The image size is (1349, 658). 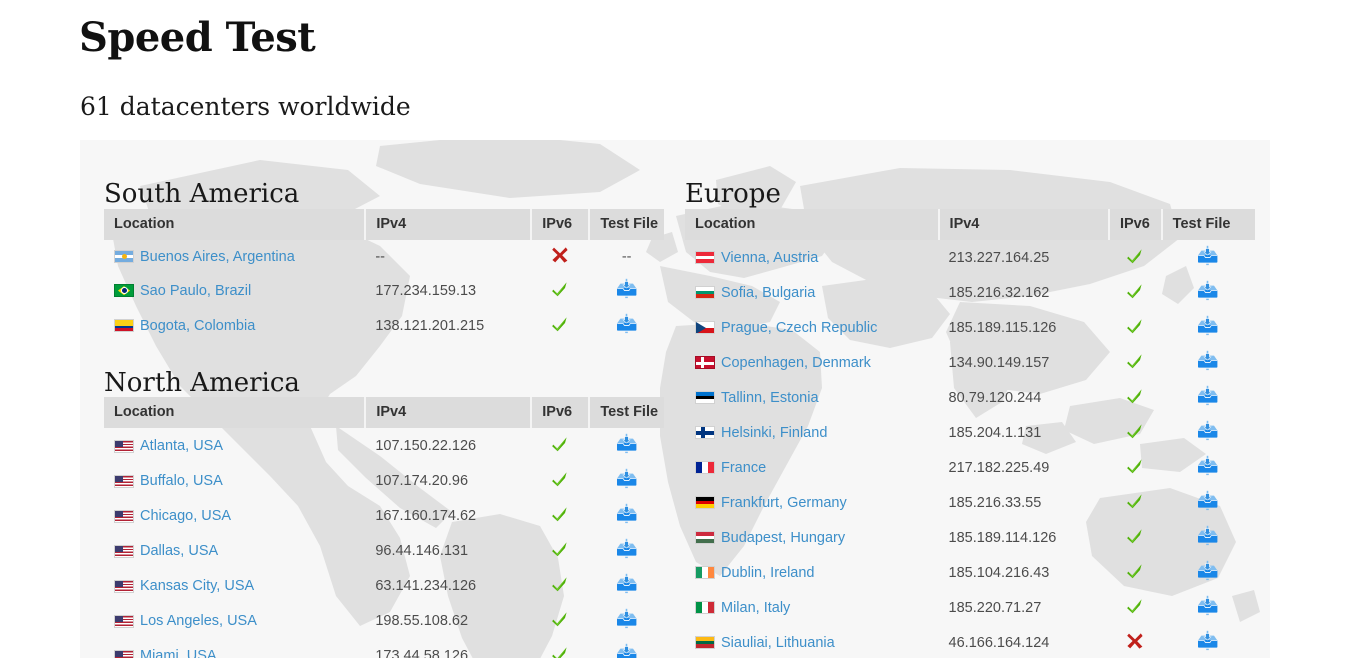 What do you see at coordinates (768, 573) in the screenshot?
I see `datacenter-link: Dublin, Ireland` at bounding box center [768, 573].